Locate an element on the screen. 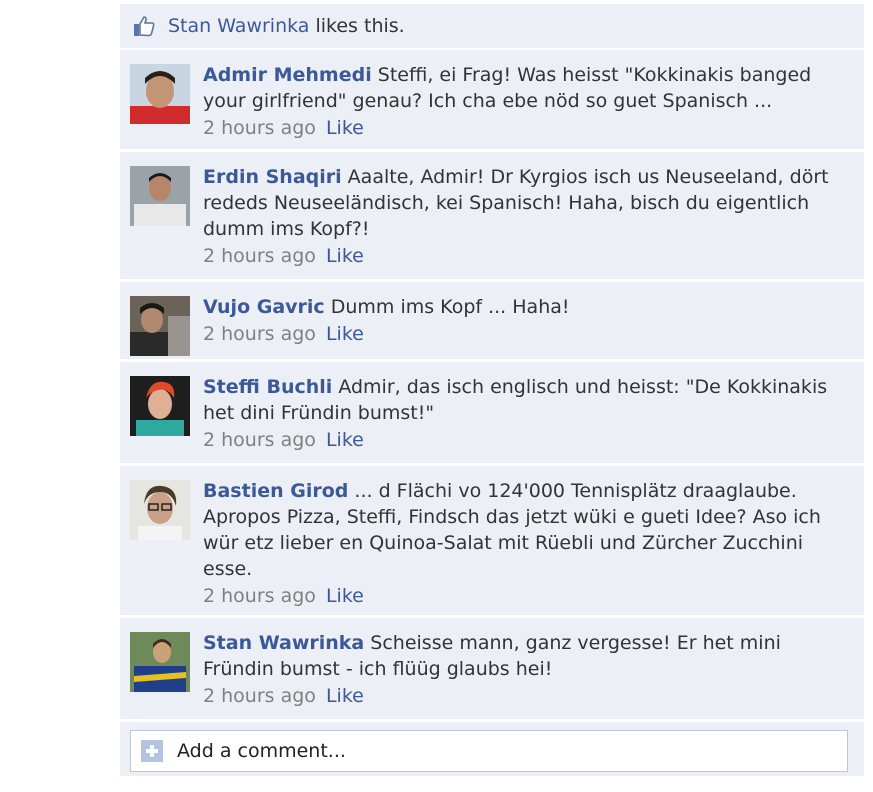 The width and height of the screenshot is (873, 792). comment-author-link: Stan Wawrinka is located at coordinates (283, 643).